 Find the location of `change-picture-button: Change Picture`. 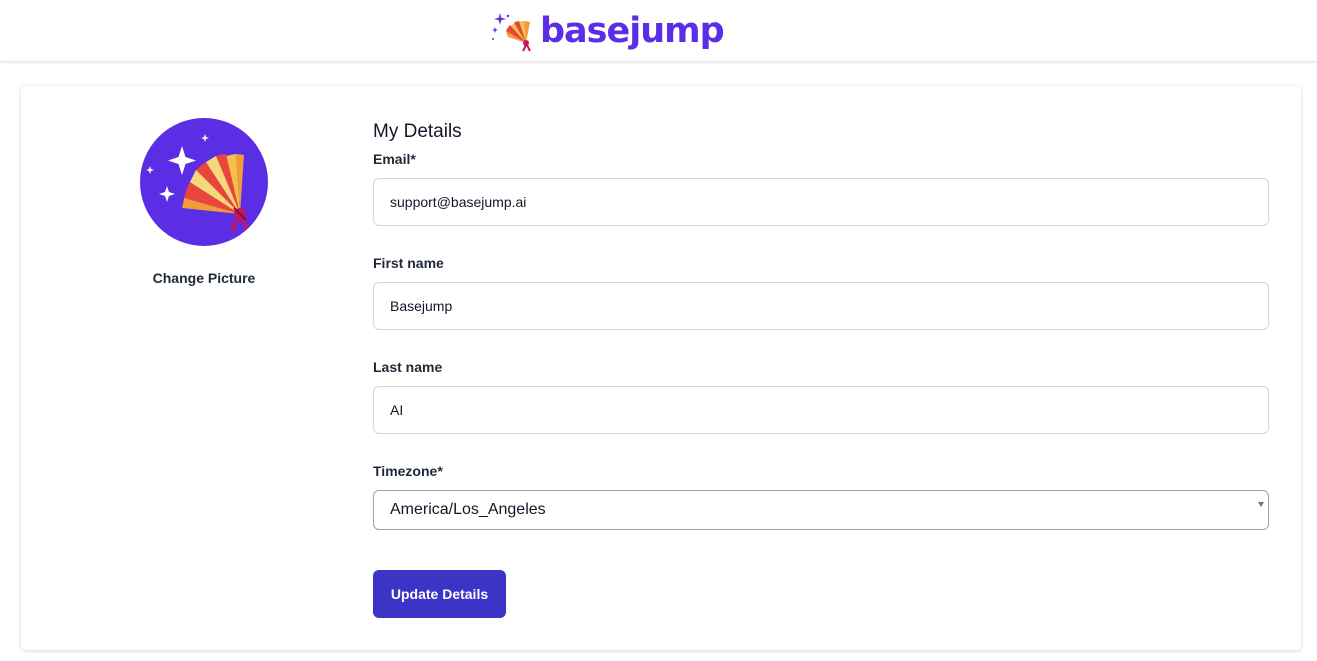

change-picture-button: Change Picture is located at coordinates (204, 278).